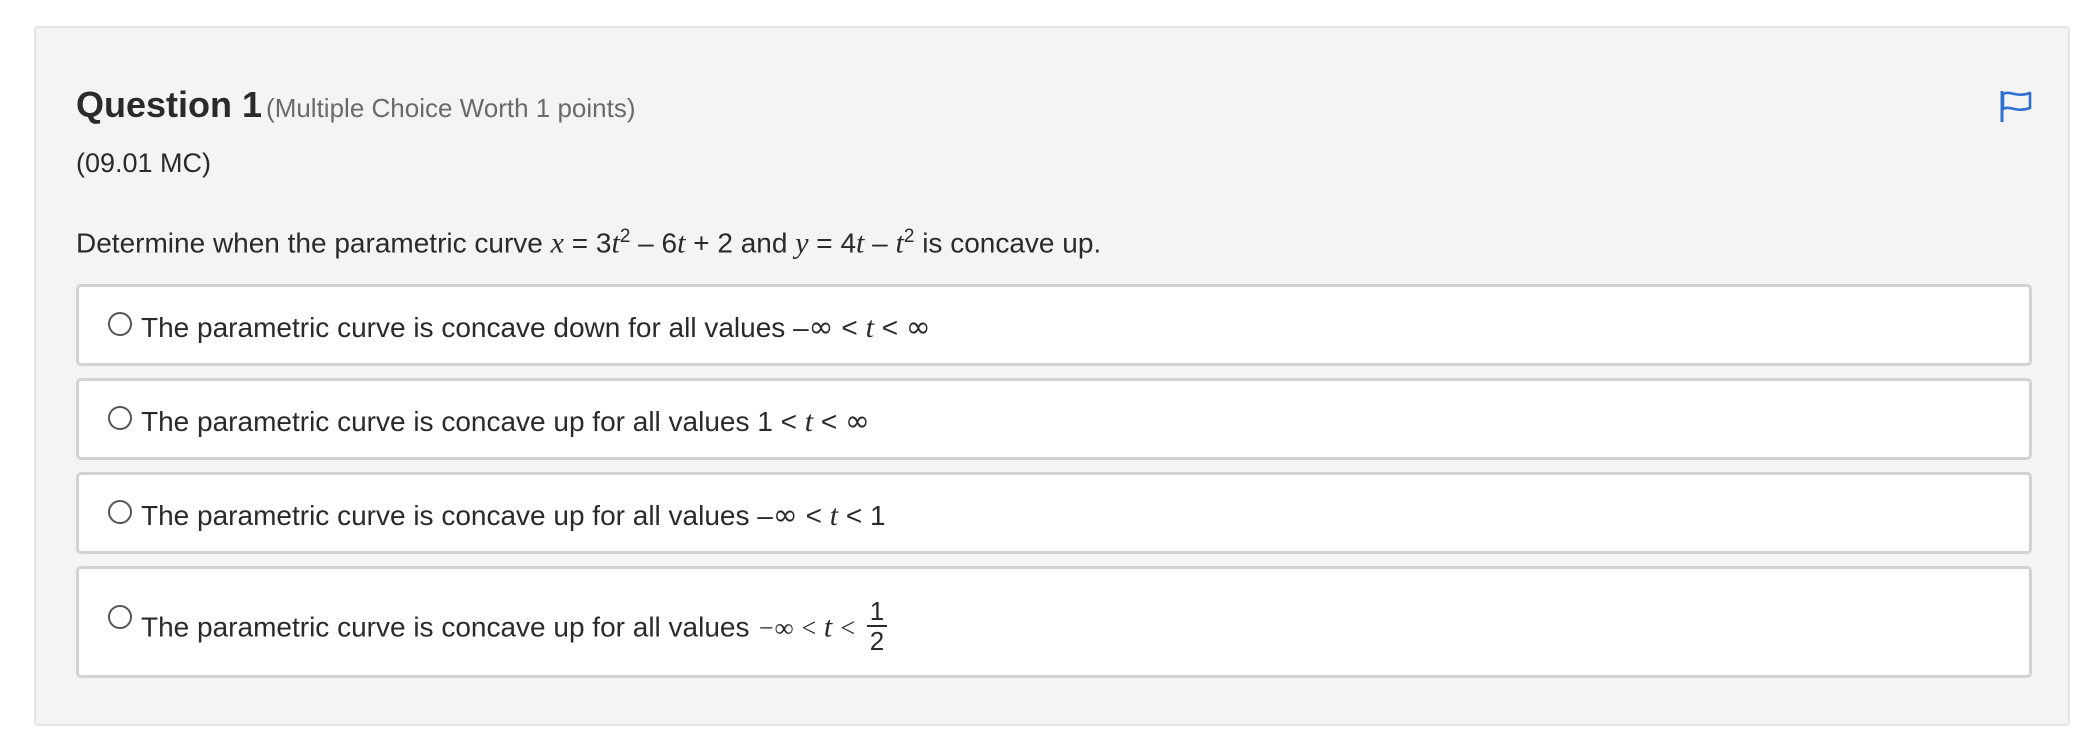  Describe the element at coordinates (144, 163) in the screenshot. I see `question-code: (09.01 MC)` at that location.